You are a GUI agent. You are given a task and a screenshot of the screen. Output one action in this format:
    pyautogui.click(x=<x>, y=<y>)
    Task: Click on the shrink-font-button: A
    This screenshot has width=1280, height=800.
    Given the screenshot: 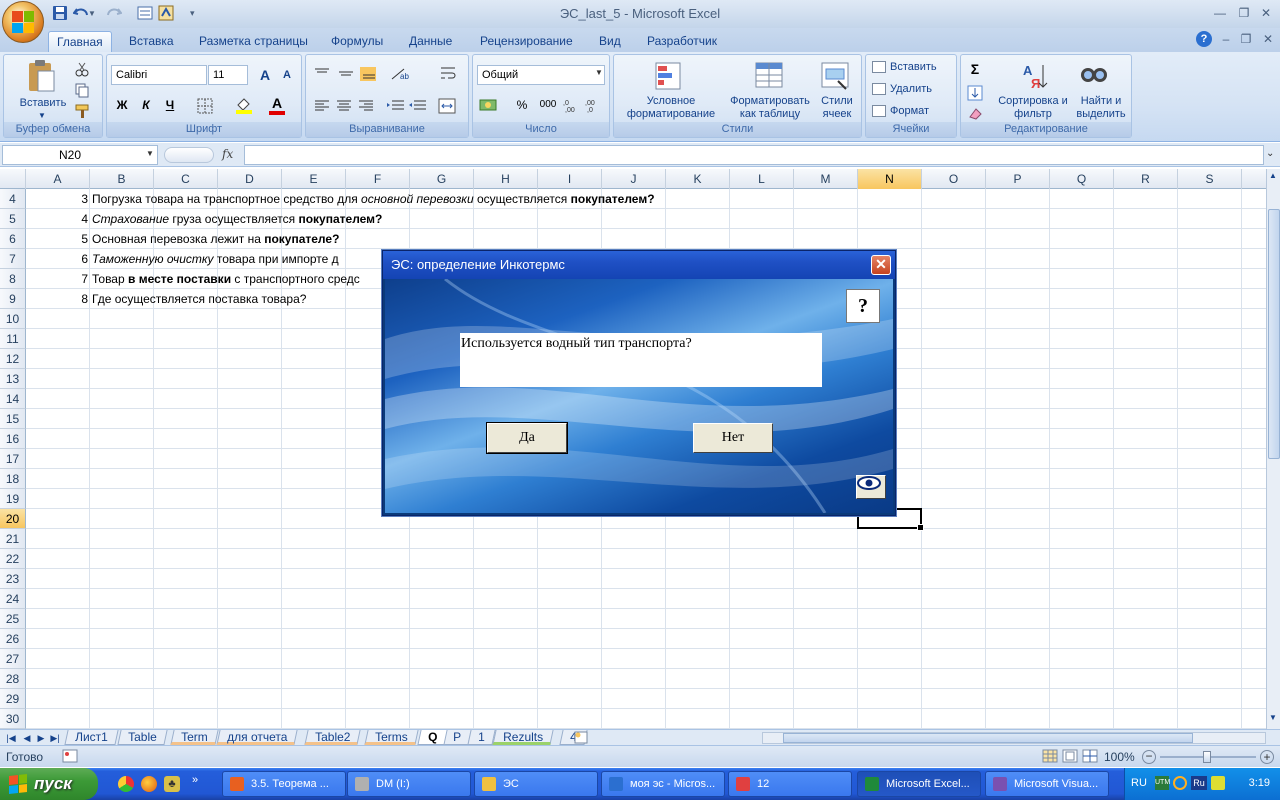 What is the action you would take?
    pyautogui.click(x=287, y=75)
    